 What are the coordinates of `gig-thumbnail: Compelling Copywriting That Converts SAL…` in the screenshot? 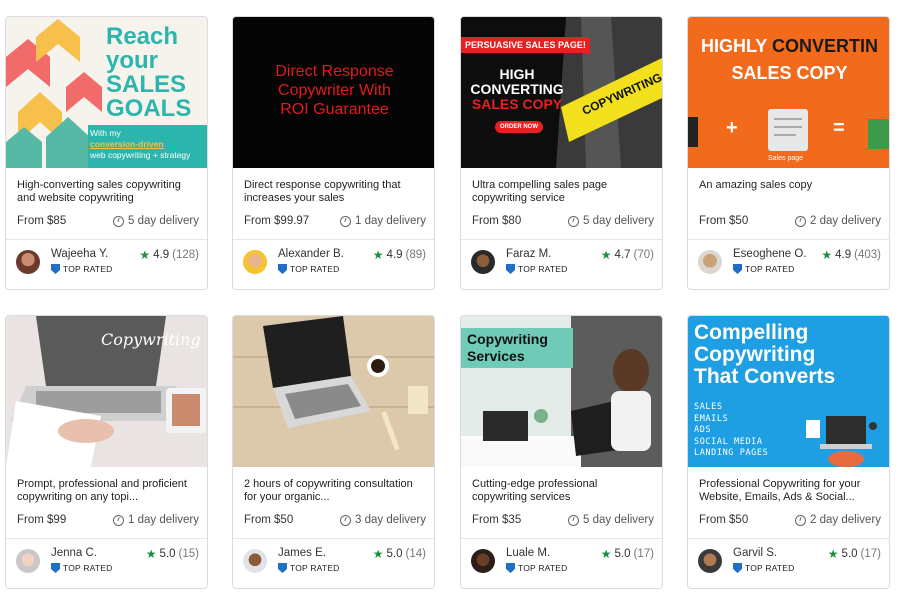 It's located at (788, 391).